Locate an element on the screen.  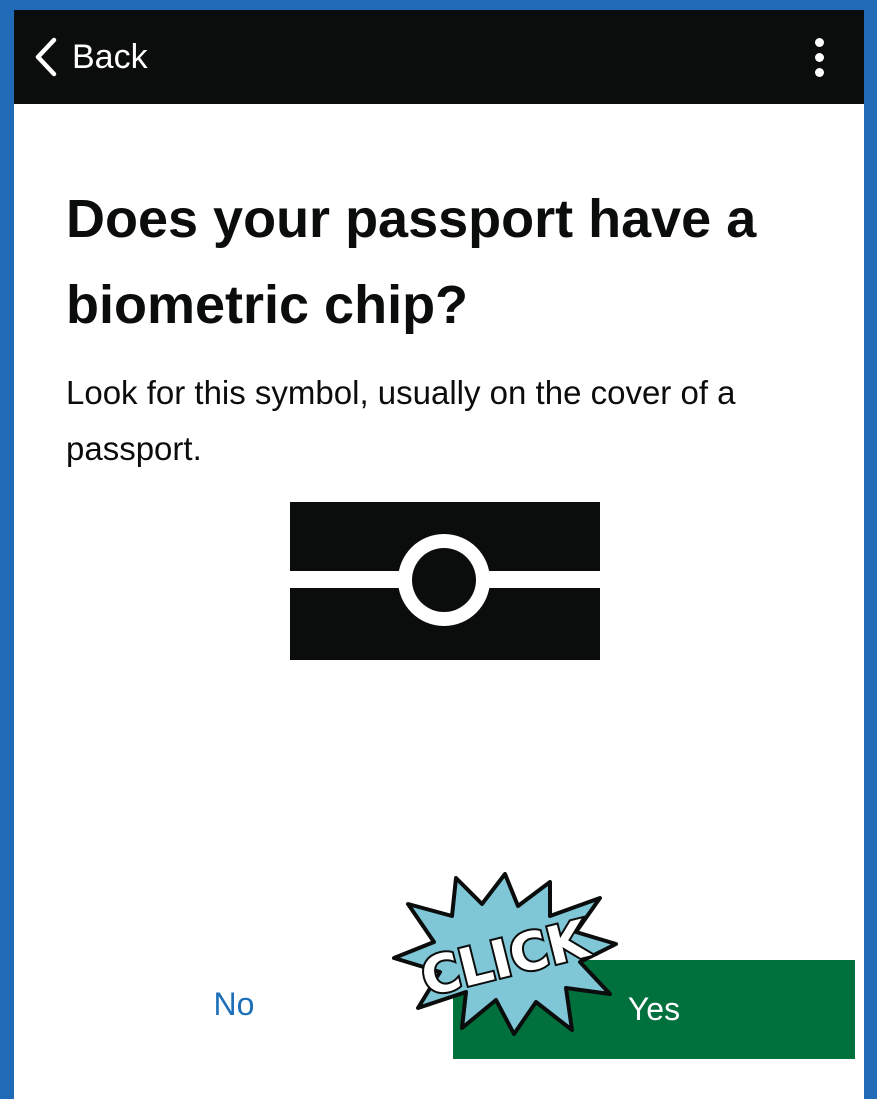
biometric-chip-icon is located at coordinates (445, 581).